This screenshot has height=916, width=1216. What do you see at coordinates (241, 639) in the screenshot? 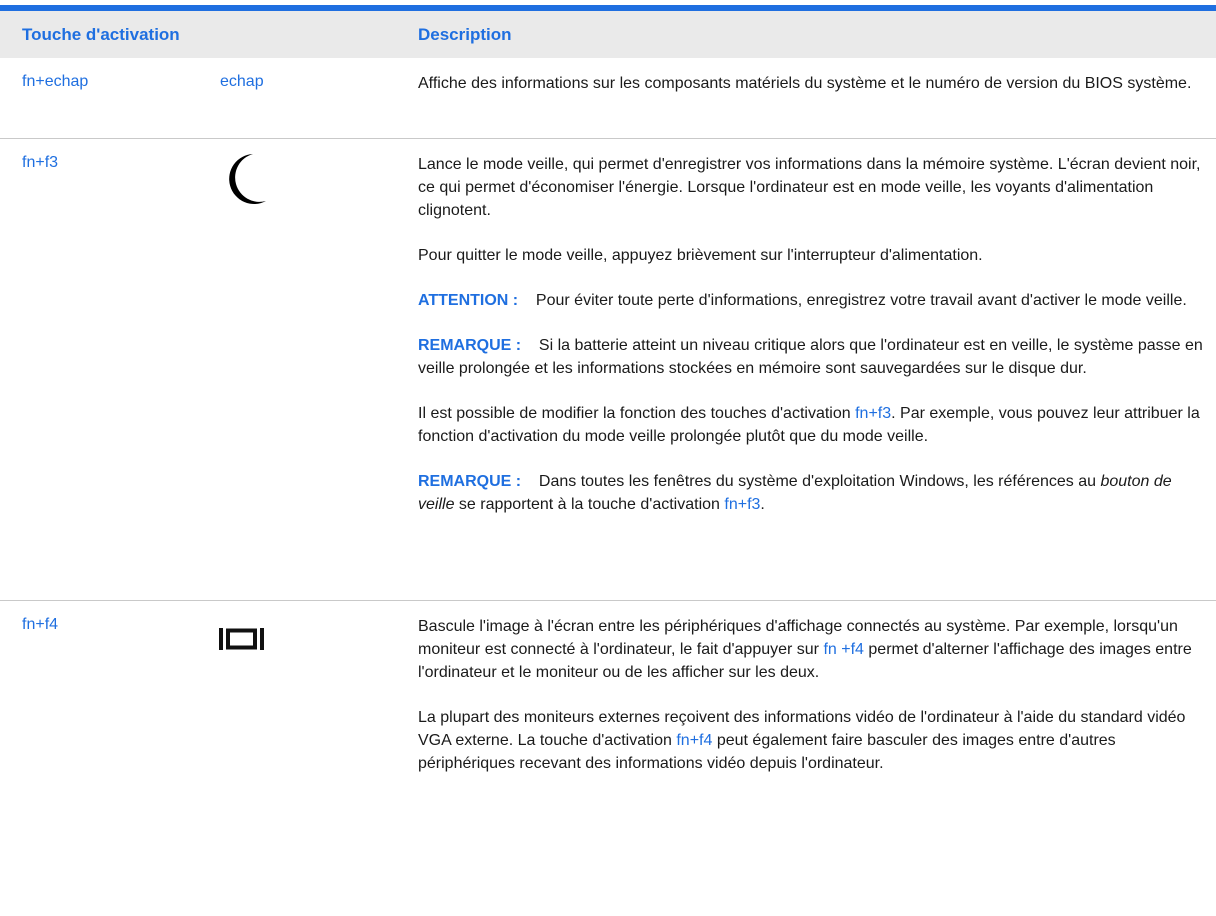
I see `display-switch-icon` at bounding box center [241, 639].